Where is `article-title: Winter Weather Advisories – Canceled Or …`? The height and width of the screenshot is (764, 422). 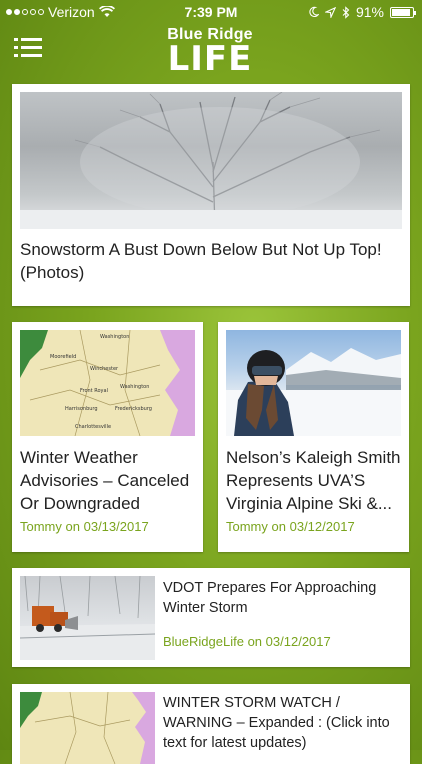
article-title: Winter Weather Advisories – Canceled Or … is located at coordinates (108, 480).